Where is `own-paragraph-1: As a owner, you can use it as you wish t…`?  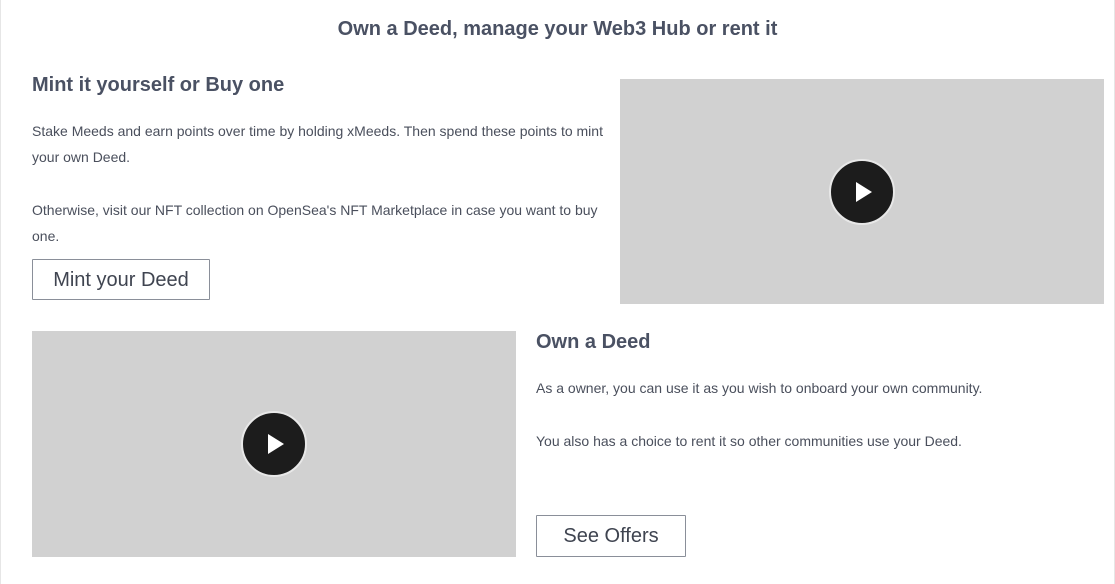 own-paragraph-1: As a owner, you can use it as you wish t… is located at coordinates (759, 388).